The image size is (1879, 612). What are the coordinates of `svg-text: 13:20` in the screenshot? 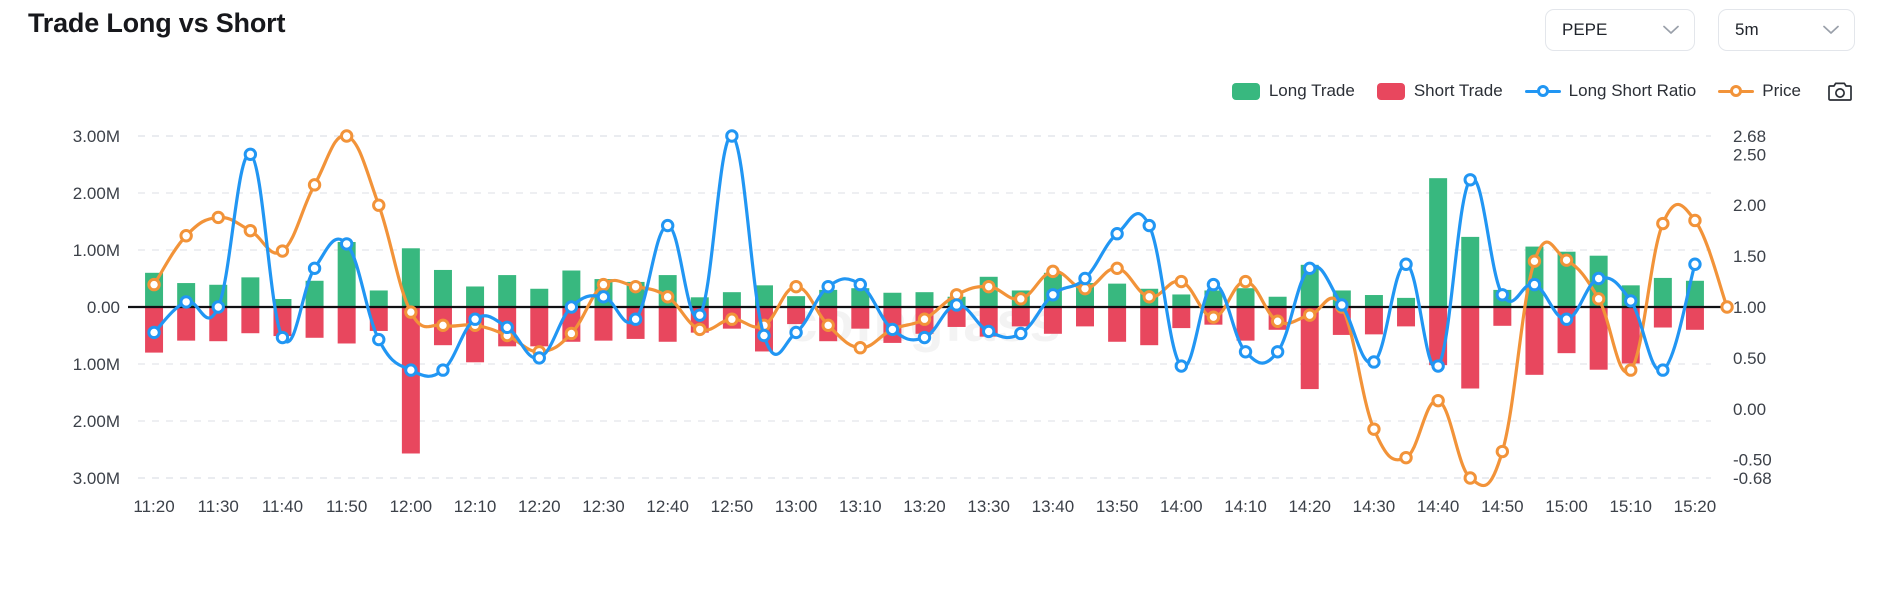 It's located at (924, 506).